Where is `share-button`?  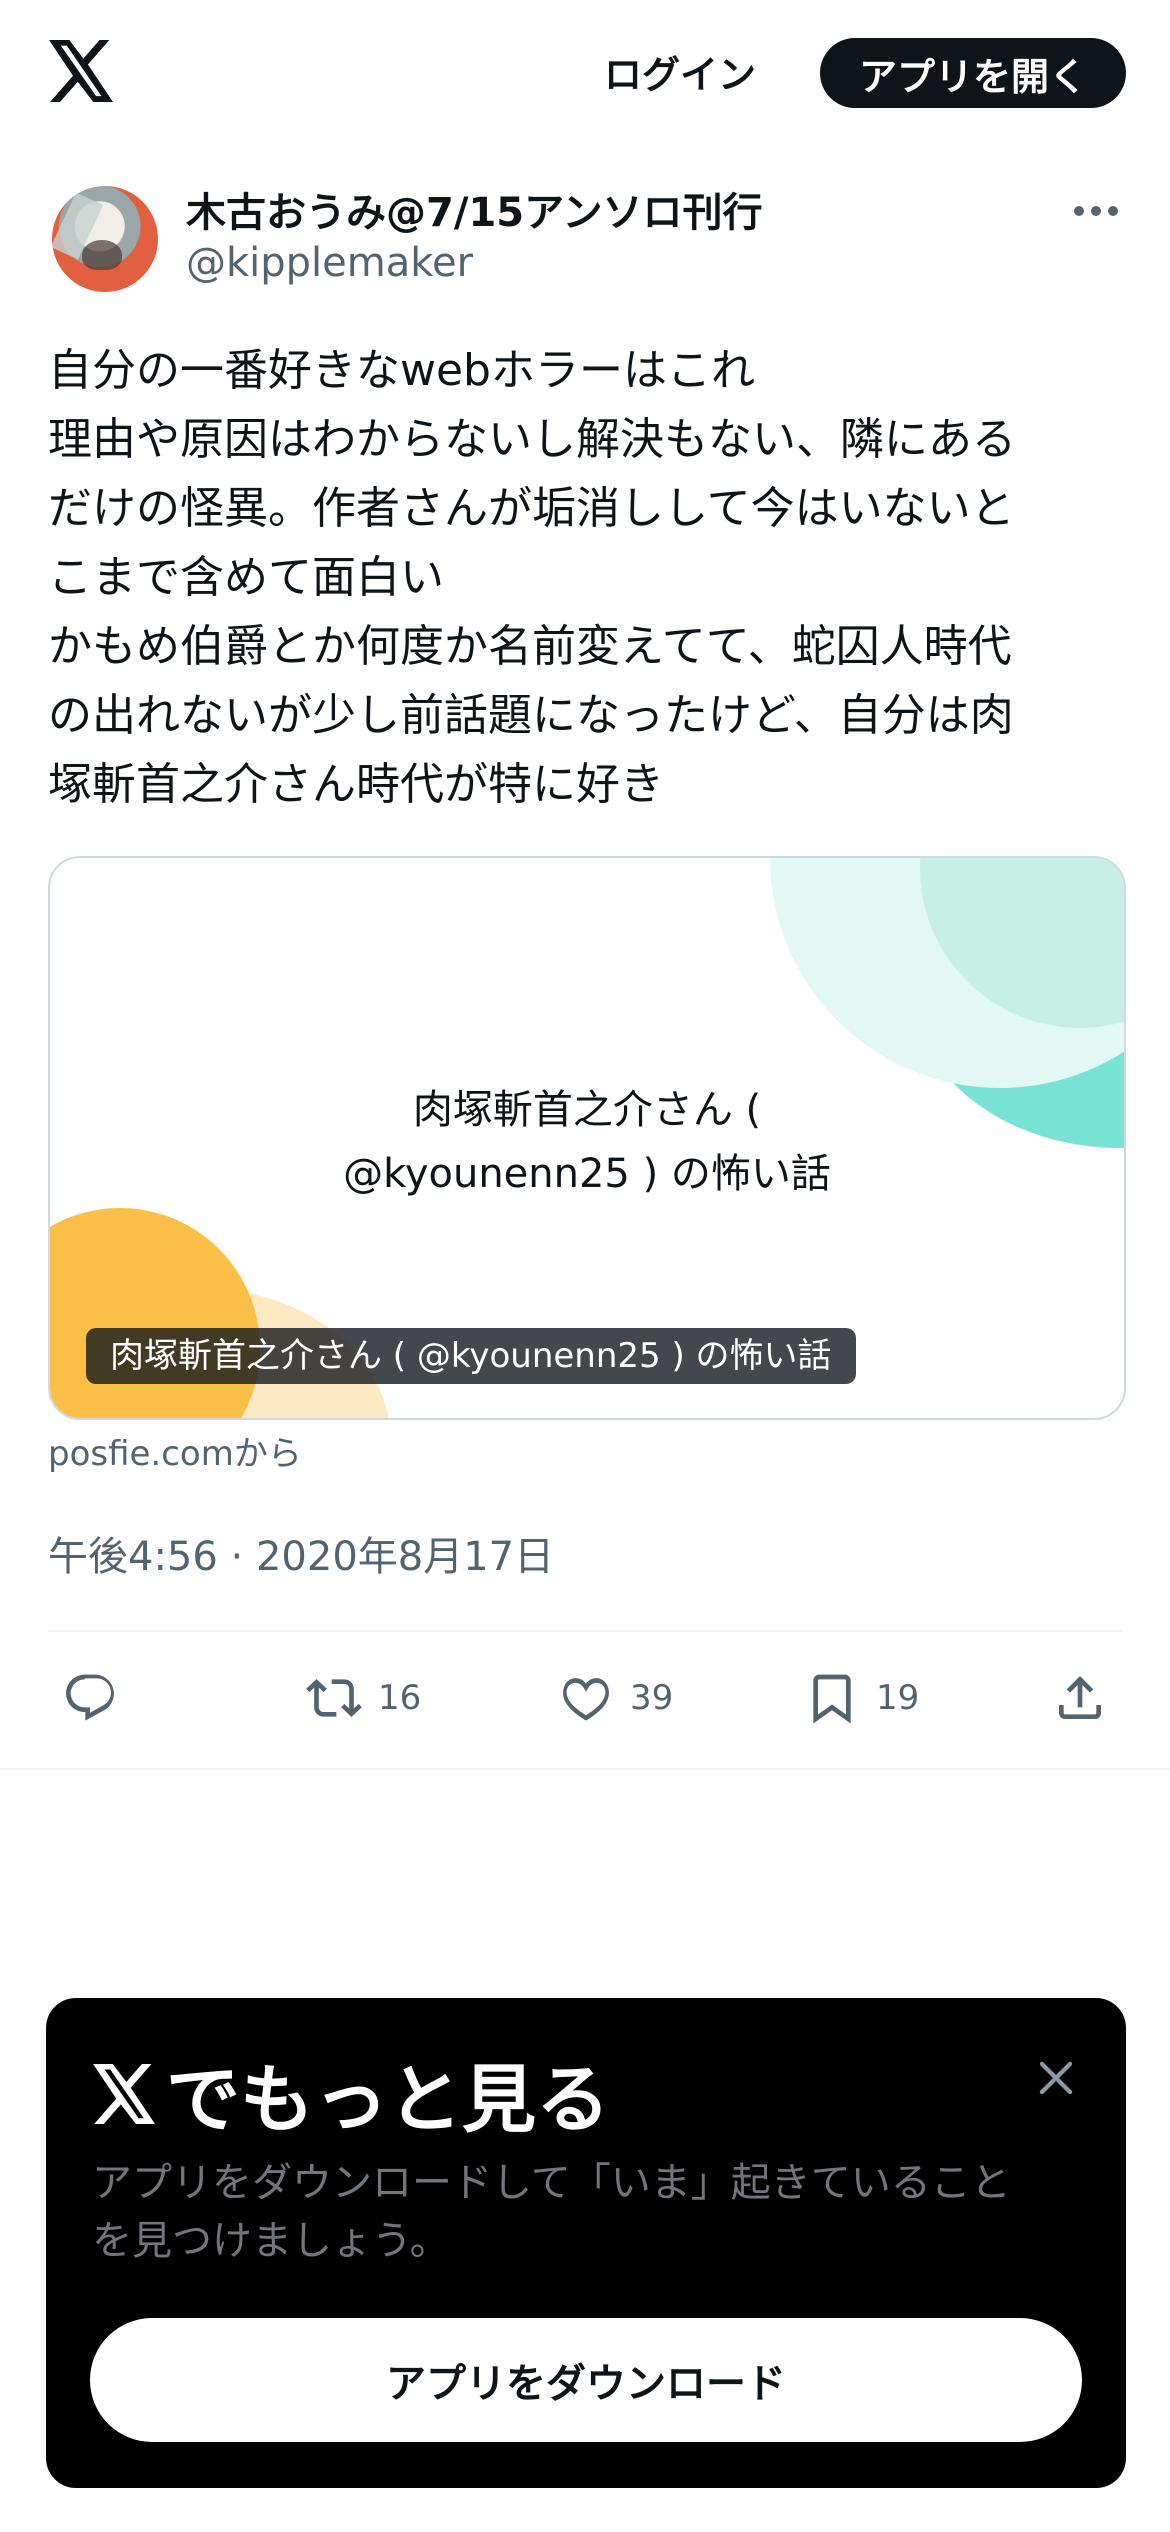 share-button is located at coordinates (1080, 1698).